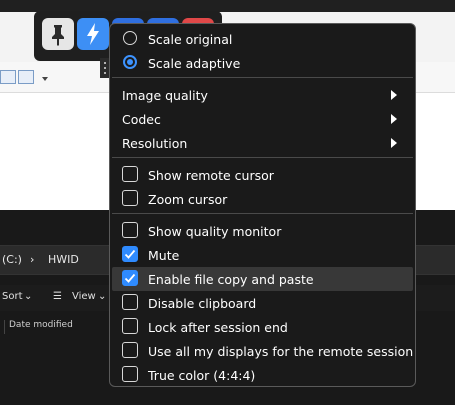 The image size is (455, 405). I want to click on menu-item-label: Mute, so click(164, 255).